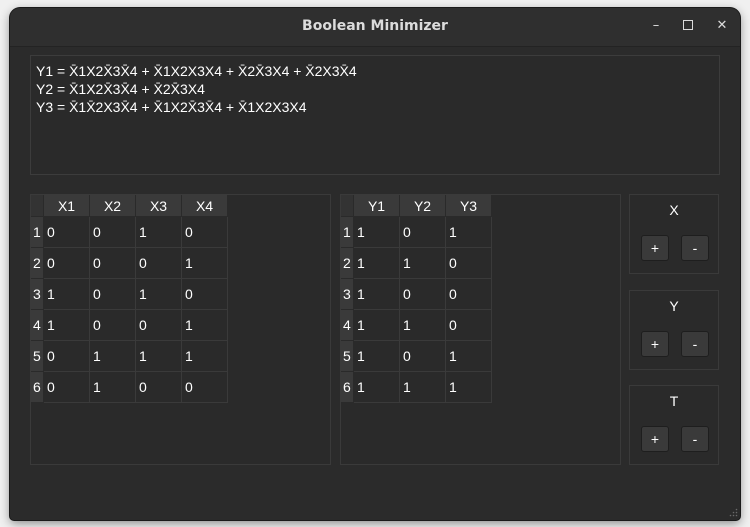 The image size is (750, 527). I want to click on window-title: Boolean Minimizer, so click(375, 26).